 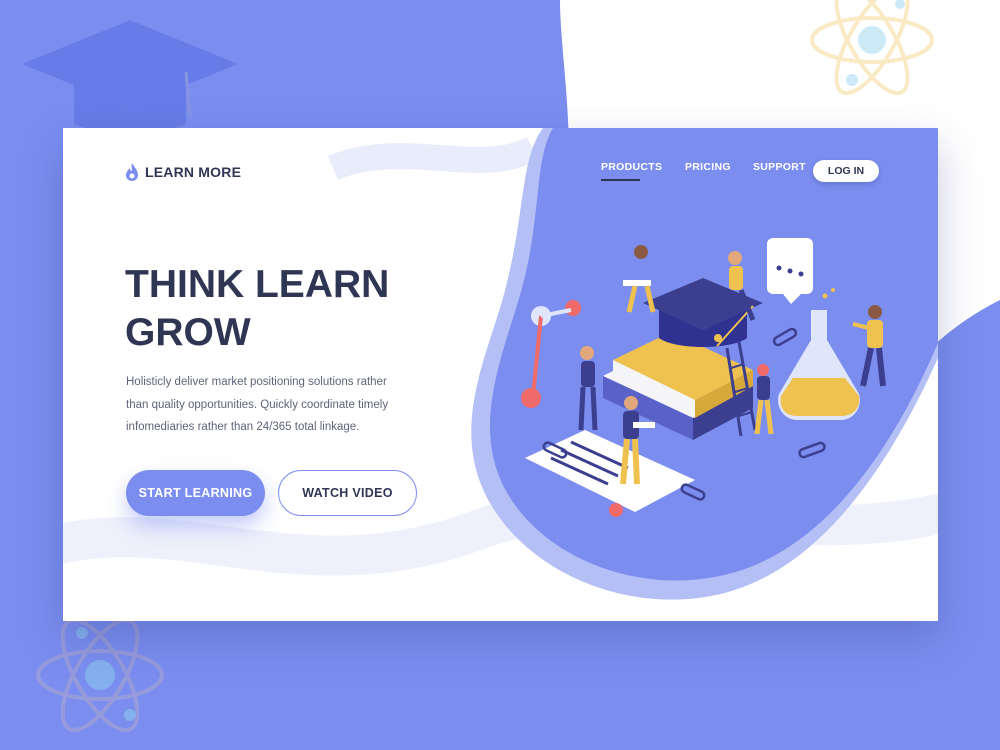 What do you see at coordinates (130, 76) in the screenshot?
I see `graduation-cap-icon` at bounding box center [130, 76].